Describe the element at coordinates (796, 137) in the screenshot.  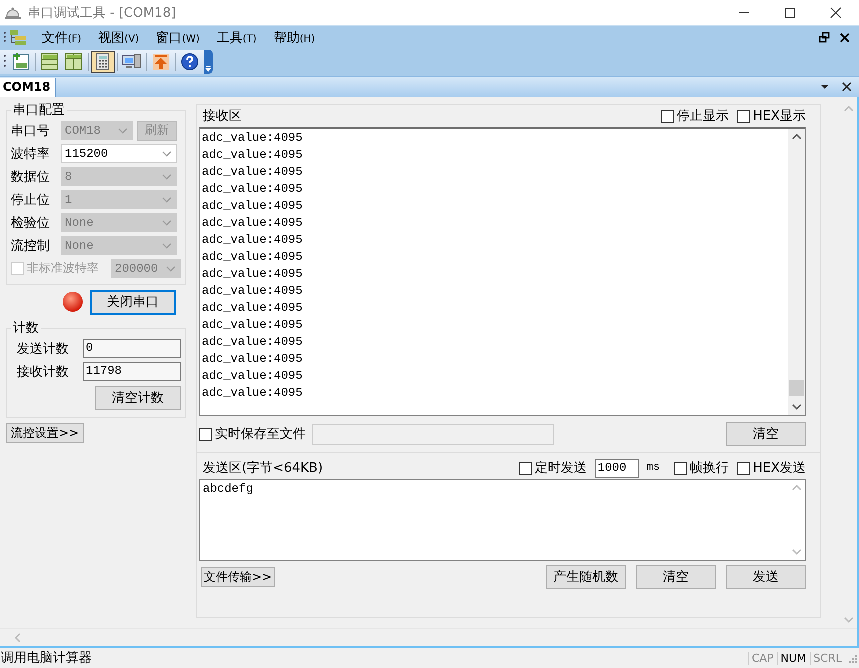
I see `scroll-up-icon` at that location.